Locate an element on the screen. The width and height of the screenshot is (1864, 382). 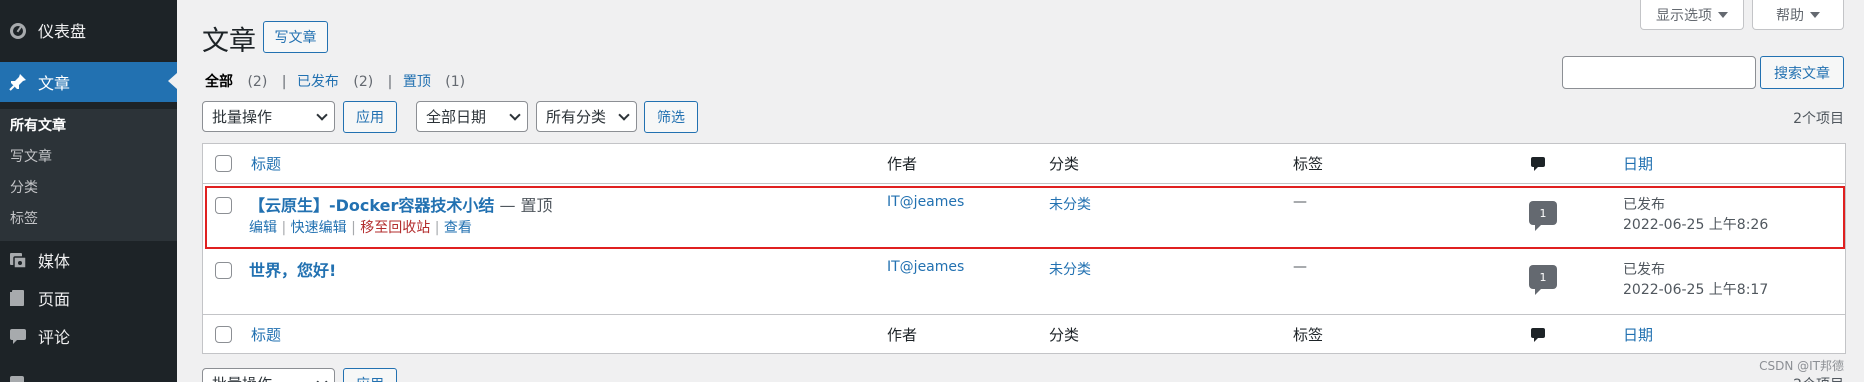
filter-published-count: (2) is located at coordinates (363, 82).